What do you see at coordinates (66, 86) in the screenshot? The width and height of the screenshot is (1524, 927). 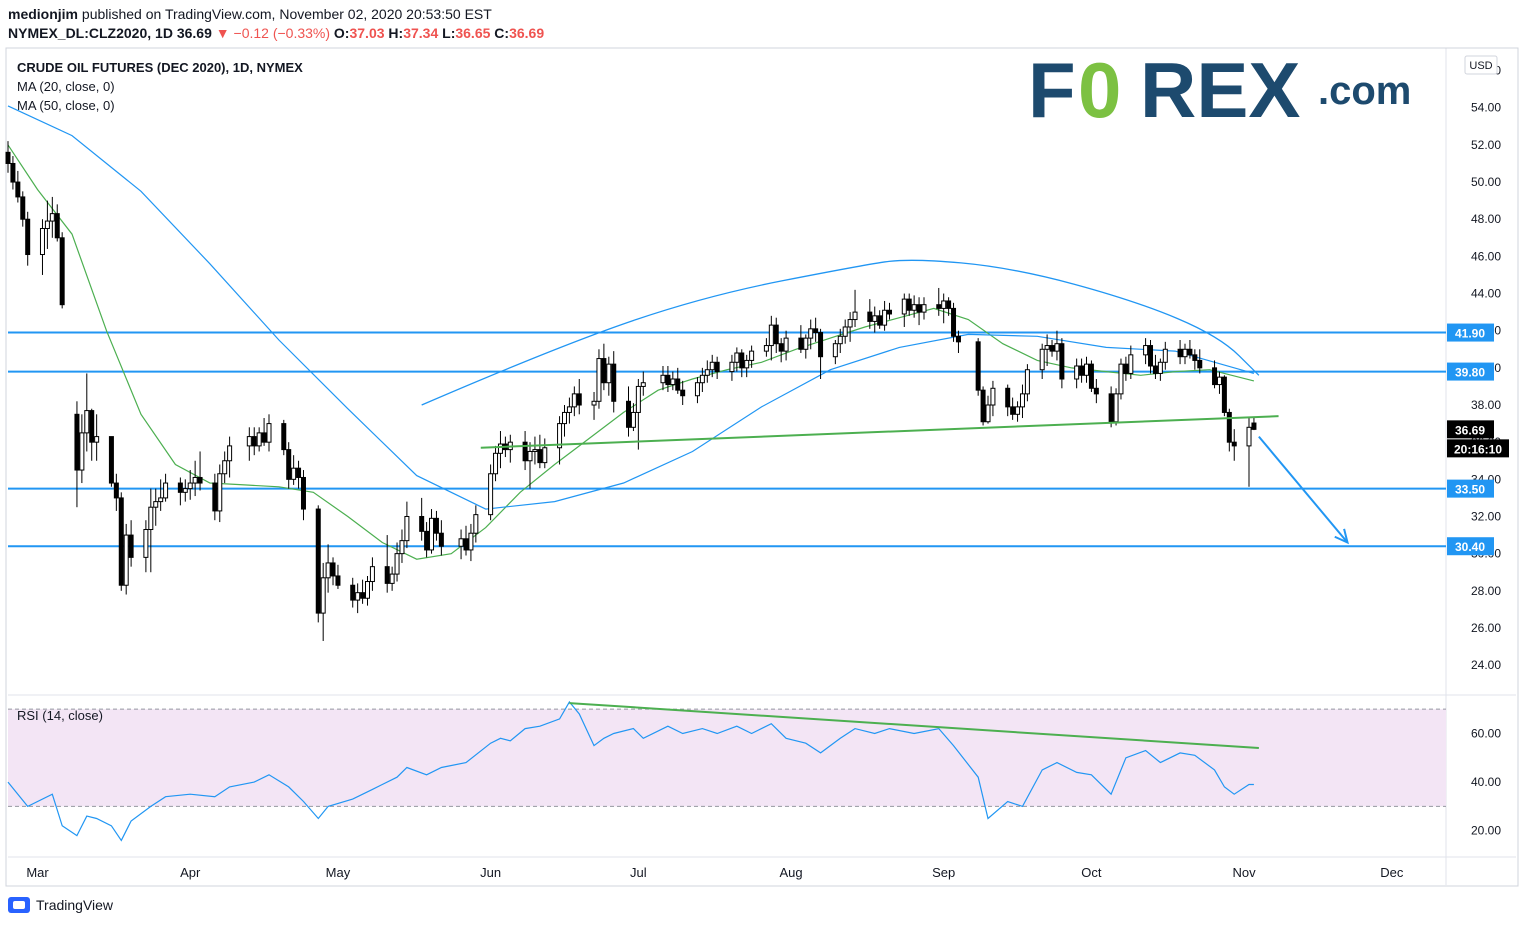 I see `ma20-legend: MA (20, close, 0)` at bounding box center [66, 86].